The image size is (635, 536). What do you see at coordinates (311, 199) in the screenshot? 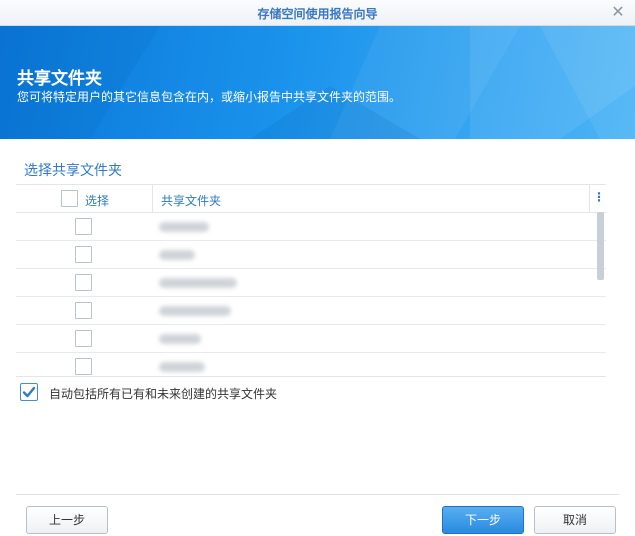
I see `grid-header: 选择 共享文件夹 ⋮` at bounding box center [311, 199].